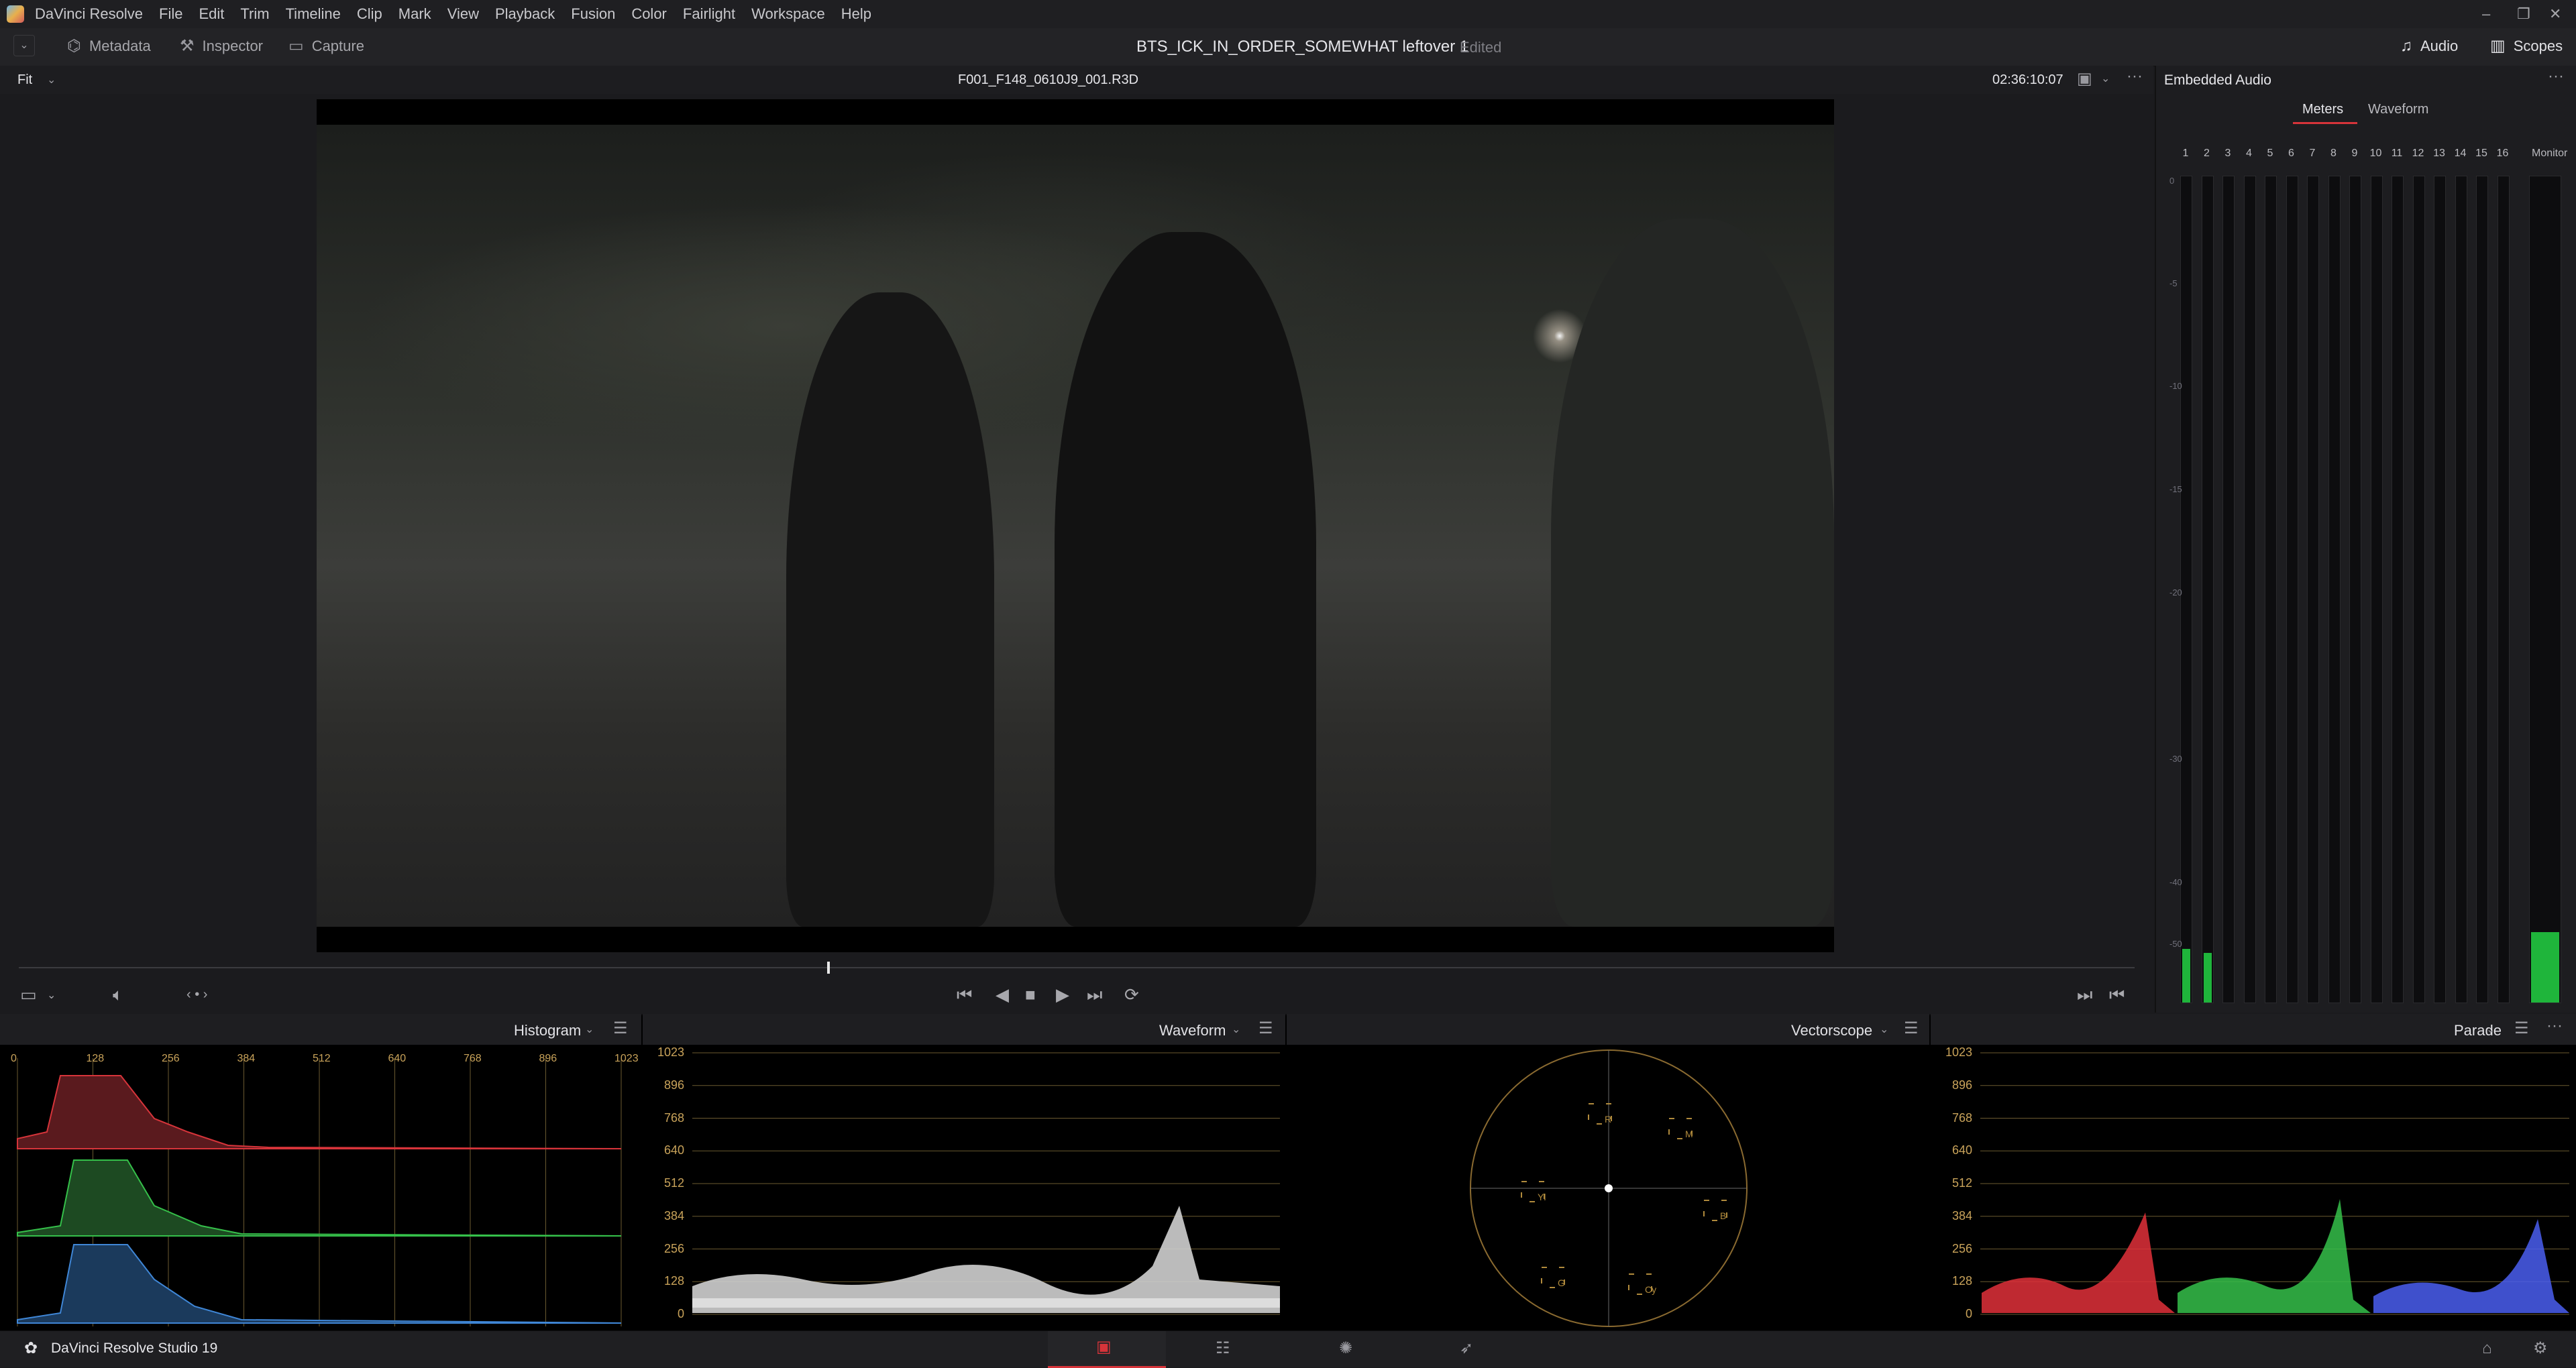  Describe the element at coordinates (1030, 994) in the screenshot. I see `stop-icon: ■` at that location.